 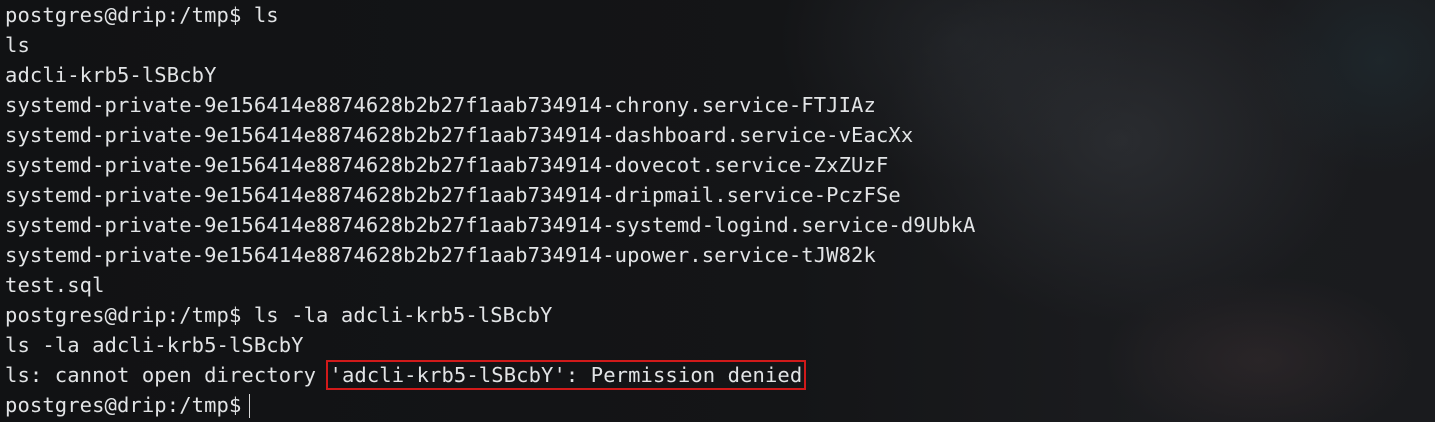 What do you see at coordinates (17, 45) in the screenshot?
I see `terminal-line: ls` at bounding box center [17, 45].